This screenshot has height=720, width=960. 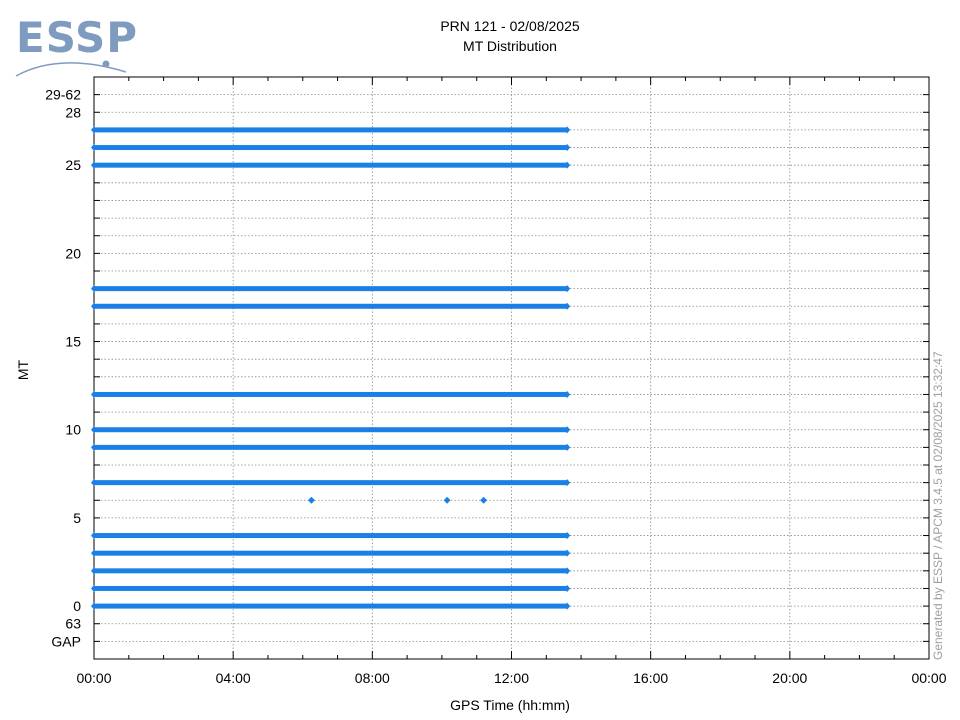 What do you see at coordinates (650, 678) in the screenshot?
I see `x-tick-label: 16:00` at bounding box center [650, 678].